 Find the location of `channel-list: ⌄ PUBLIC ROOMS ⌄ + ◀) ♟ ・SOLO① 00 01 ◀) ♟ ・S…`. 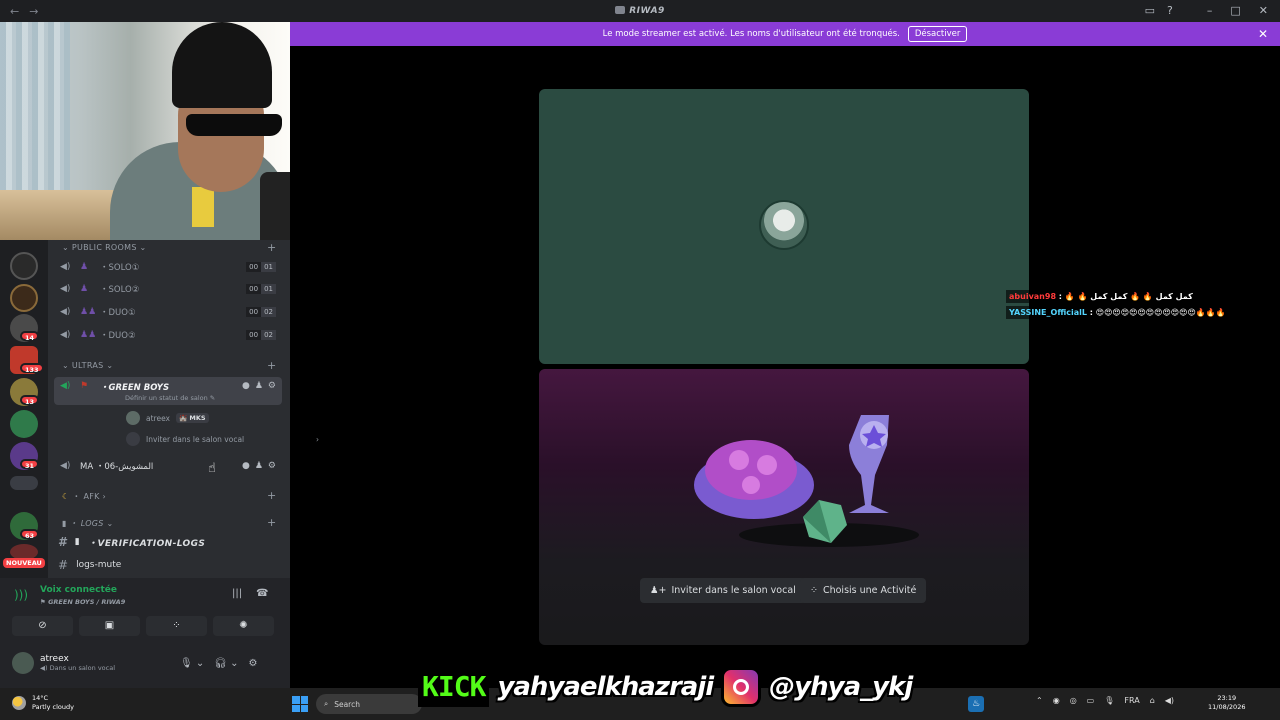

channel-list: ⌄ PUBLIC ROOMS ⌄ + ◀) ♟ ・SOLO① 00 01 ◀) ♟ ・S… is located at coordinates (183, 409).